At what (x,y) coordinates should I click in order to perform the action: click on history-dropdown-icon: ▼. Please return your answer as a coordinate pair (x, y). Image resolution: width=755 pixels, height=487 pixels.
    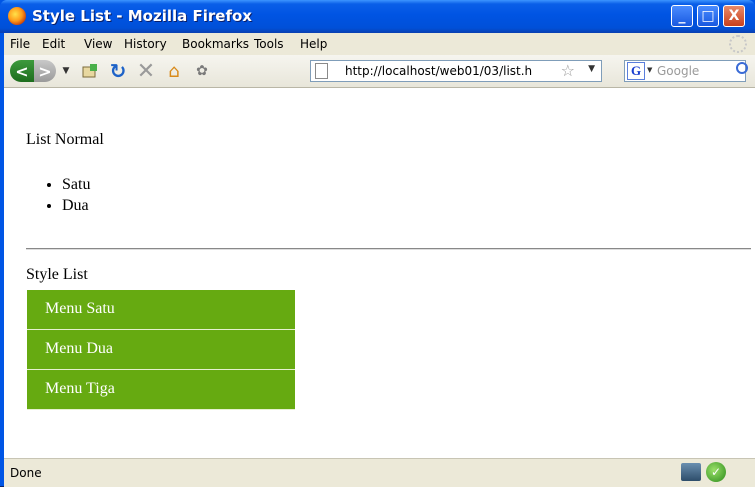
    Looking at the image, I should click on (66, 71).